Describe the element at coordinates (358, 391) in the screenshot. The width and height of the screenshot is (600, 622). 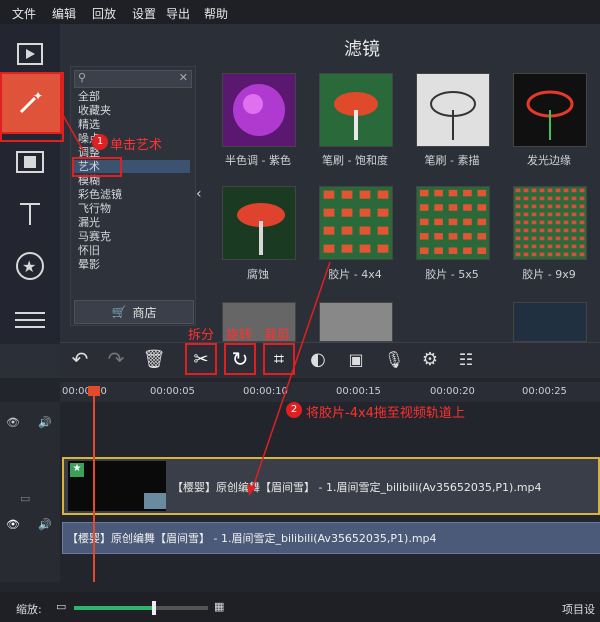
I see `ruler-tick: 00:00:15` at that location.